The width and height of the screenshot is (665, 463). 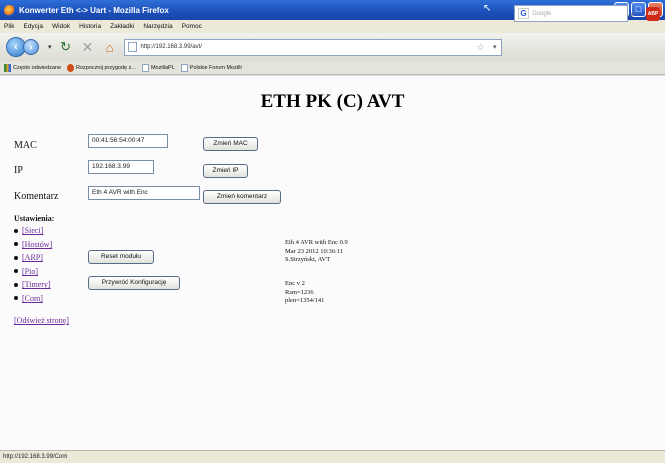 What do you see at coordinates (305, 300) in the screenshot?
I see `info-line: plen=1354/141` at bounding box center [305, 300].